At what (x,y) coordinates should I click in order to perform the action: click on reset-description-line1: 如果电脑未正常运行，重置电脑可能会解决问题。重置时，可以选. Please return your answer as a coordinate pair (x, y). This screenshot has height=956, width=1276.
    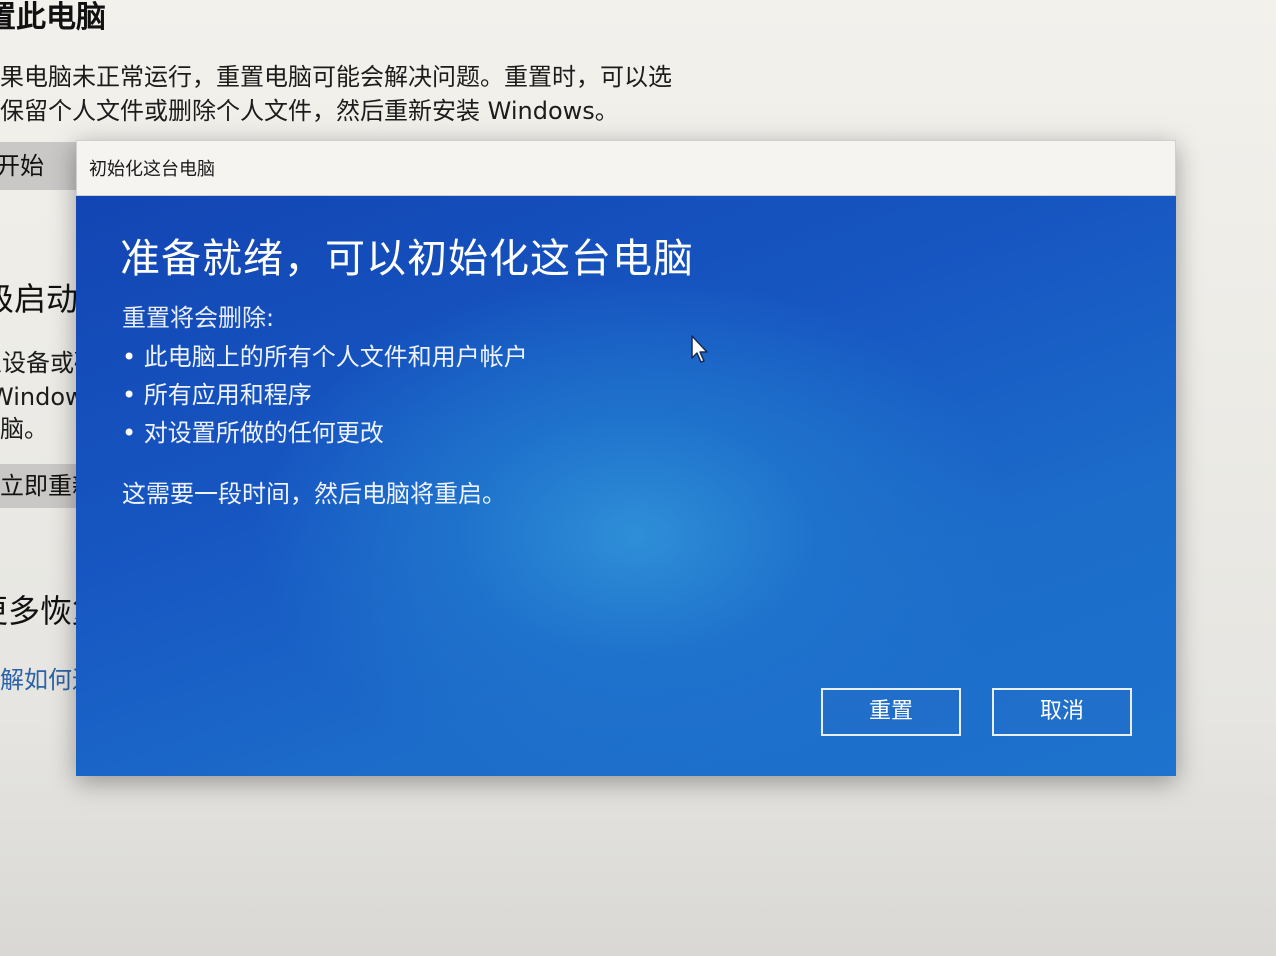
    Looking at the image, I should click on (336, 77).